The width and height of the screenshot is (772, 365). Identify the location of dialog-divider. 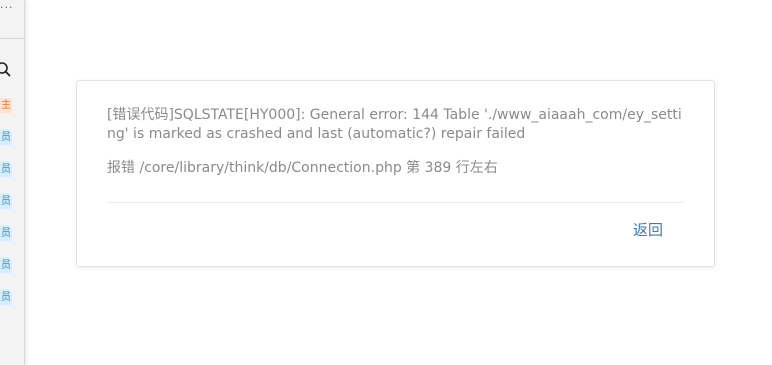
(395, 202).